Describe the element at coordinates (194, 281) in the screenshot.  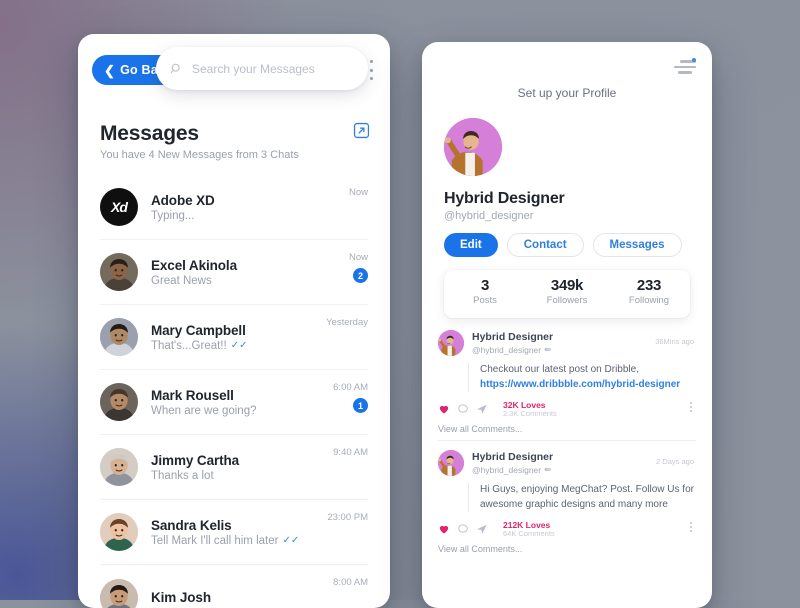
I see `chat-item-preview: Great News` at that location.